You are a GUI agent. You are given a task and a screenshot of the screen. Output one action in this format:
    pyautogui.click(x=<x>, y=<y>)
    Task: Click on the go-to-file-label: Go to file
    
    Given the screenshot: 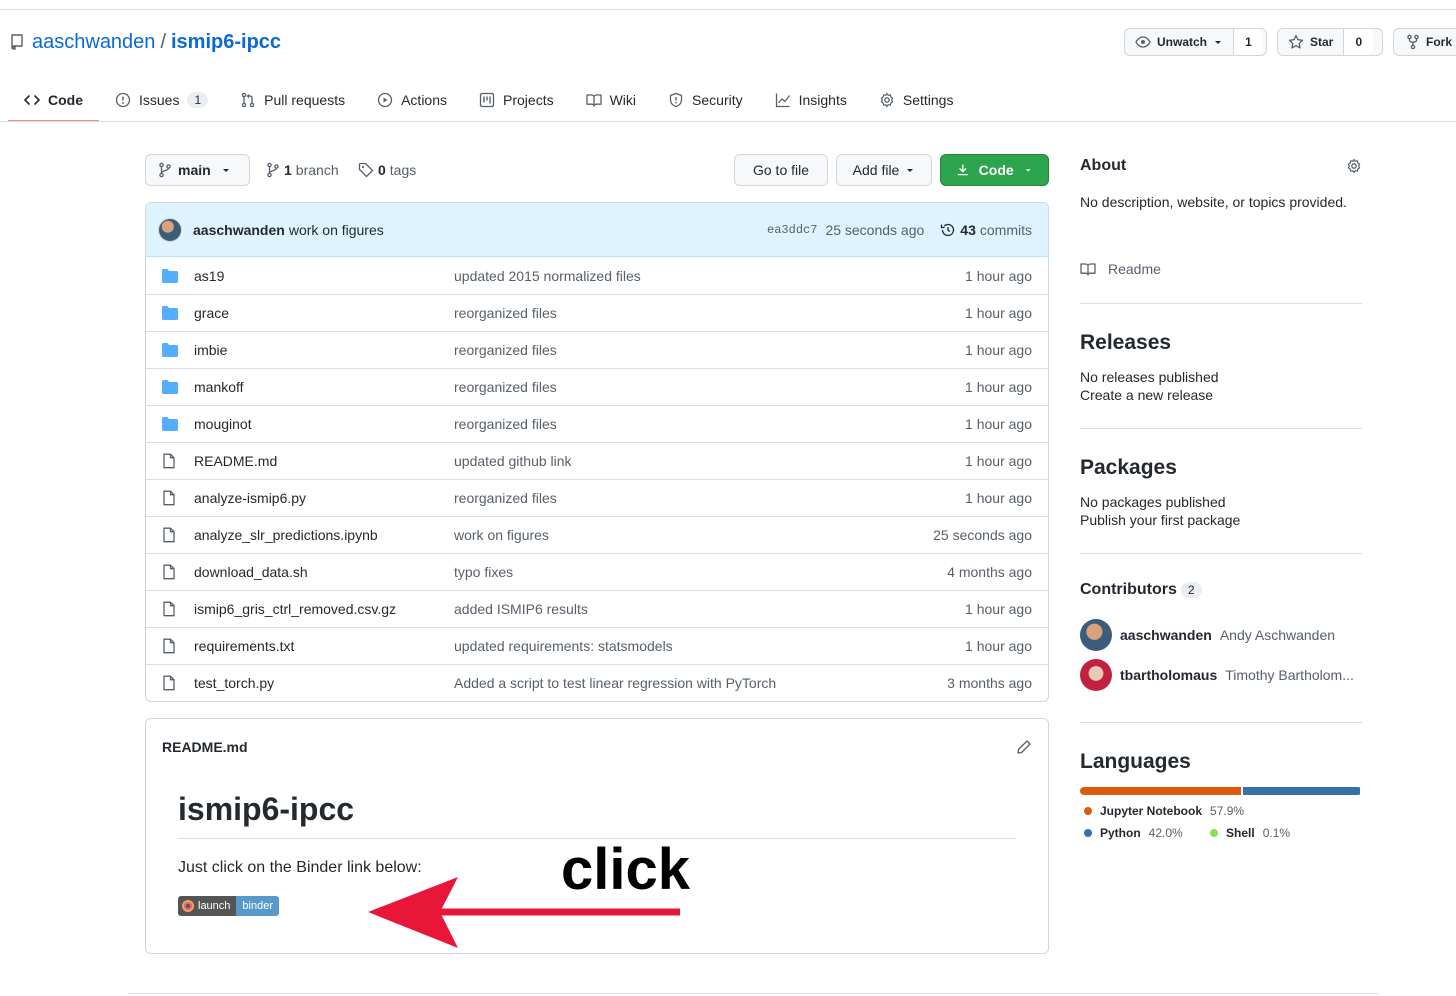 What is the action you would take?
    pyautogui.click(x=781, y=170)
    